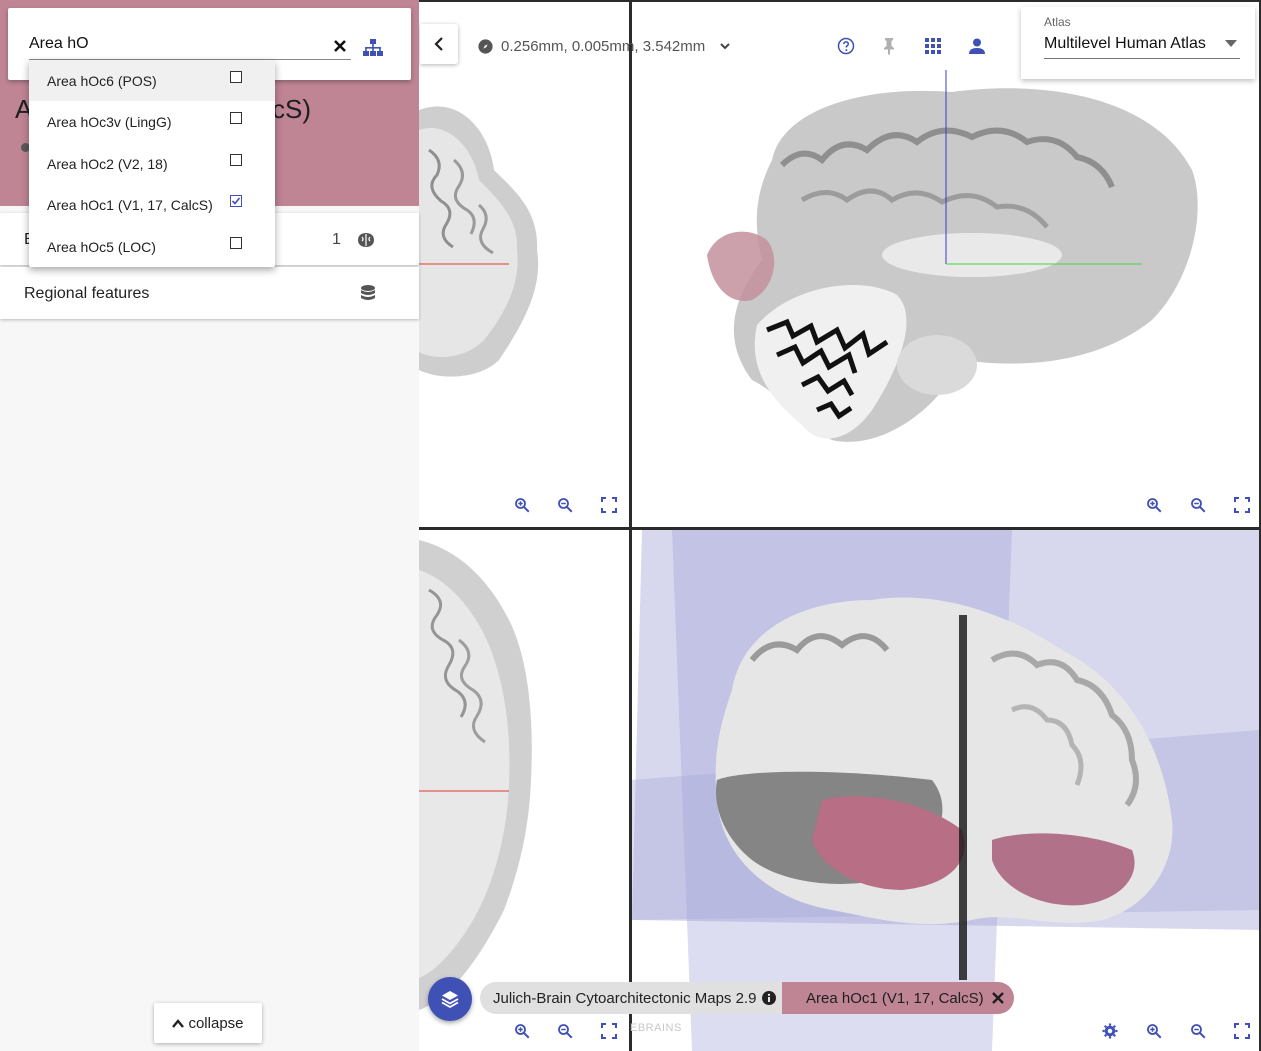  I want to click on coordinates-text: 0.256mm, 0.005mm, 3.542mm, so click(603, 46).